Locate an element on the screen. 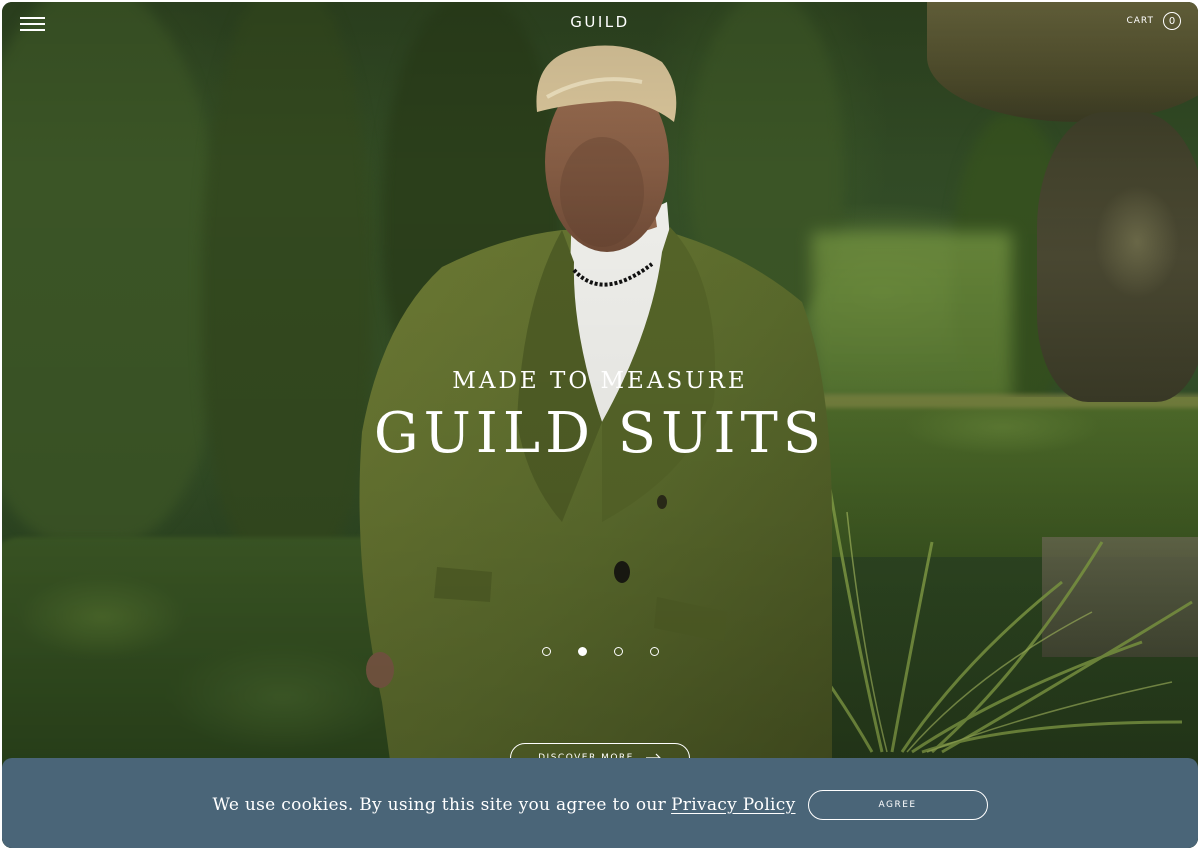 This screenshot has height=850, width=1200. hero-title: GUILD SUITS is located at coordinates (600, 433).